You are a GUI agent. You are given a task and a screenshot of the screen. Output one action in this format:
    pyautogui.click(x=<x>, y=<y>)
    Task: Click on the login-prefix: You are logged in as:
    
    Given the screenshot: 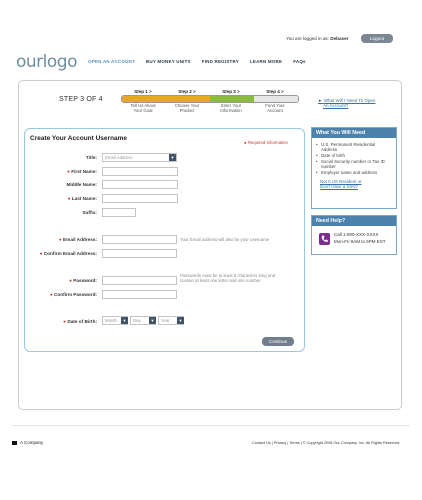 What is the action you would take?
    pyautogui.click(x=307, y=38)
    